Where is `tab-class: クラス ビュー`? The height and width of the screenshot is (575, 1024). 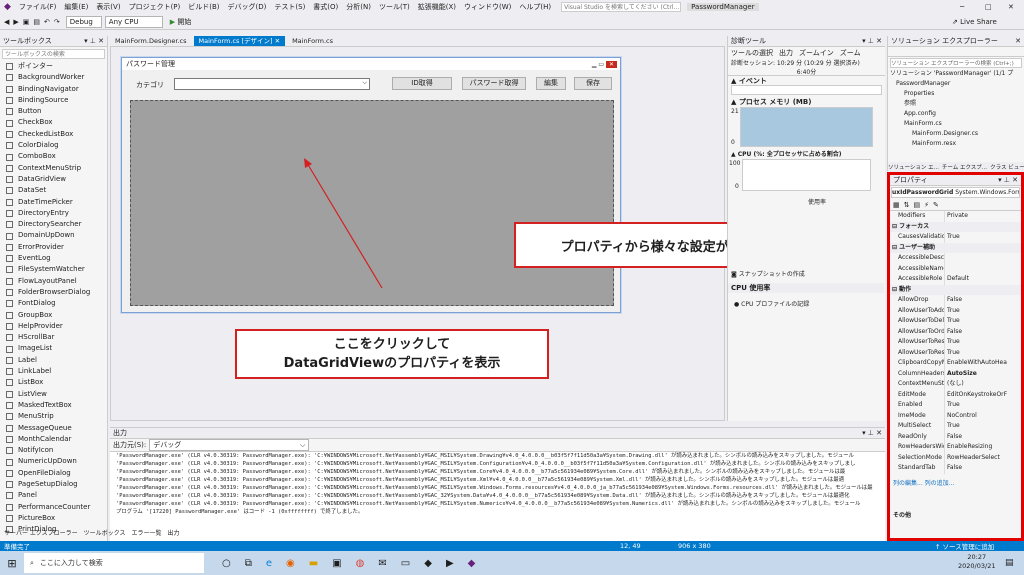 tab-class: クラス ビュー is located at coordinates (1007, 167).